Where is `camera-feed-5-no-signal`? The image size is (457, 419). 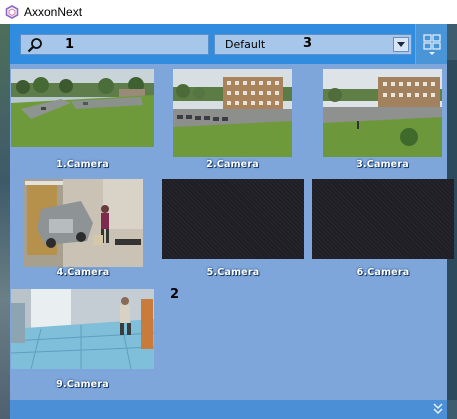 camera-feed-5-no-signal is located at coordinates (233, 219).